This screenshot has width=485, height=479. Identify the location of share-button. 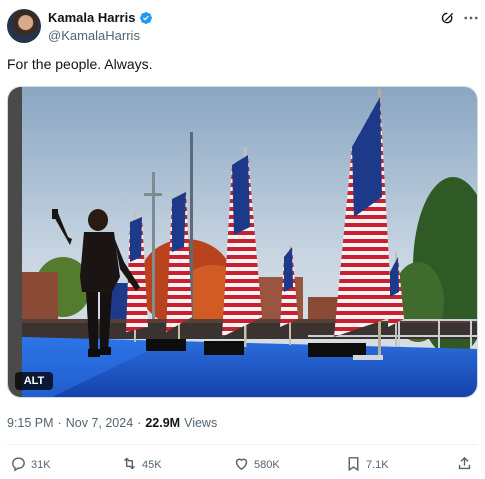
(464, 465).